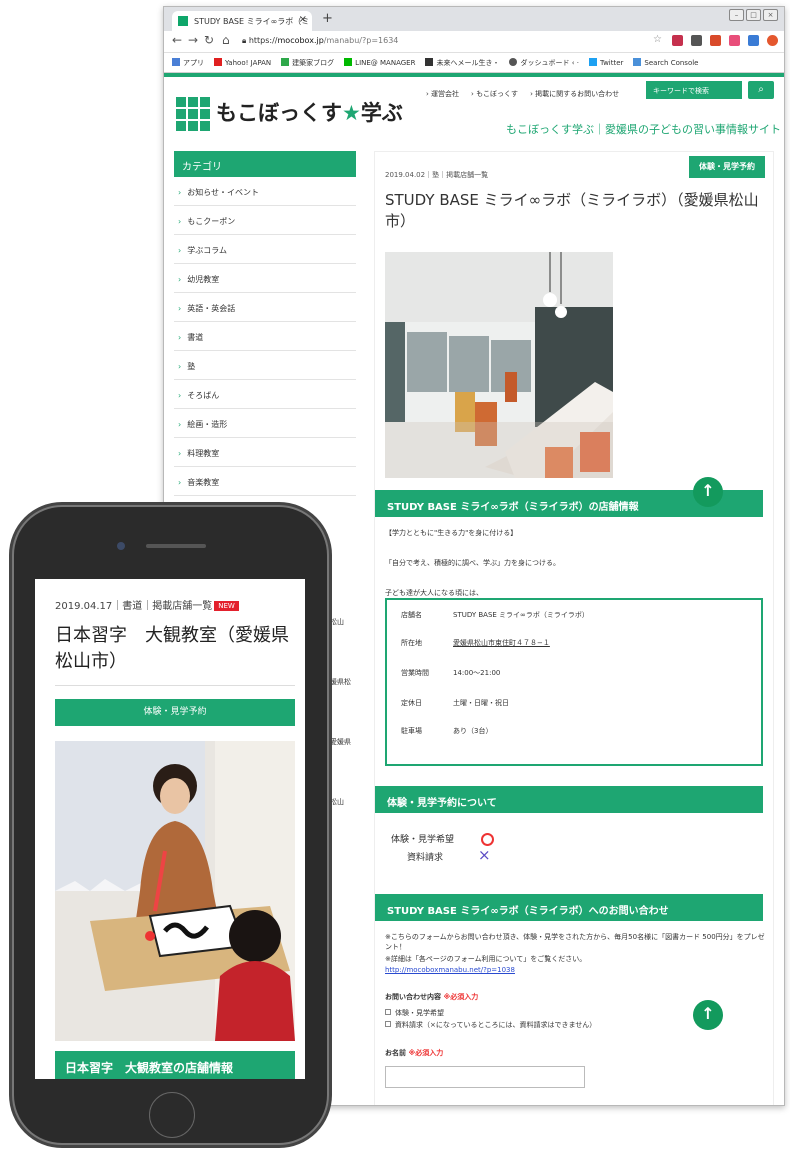 The width and height of the screenshot is (790, 1150). Describe the element at coordinates (265, 481) in the screenshot. I see `sidebar-item: 音楽教室` at that location.